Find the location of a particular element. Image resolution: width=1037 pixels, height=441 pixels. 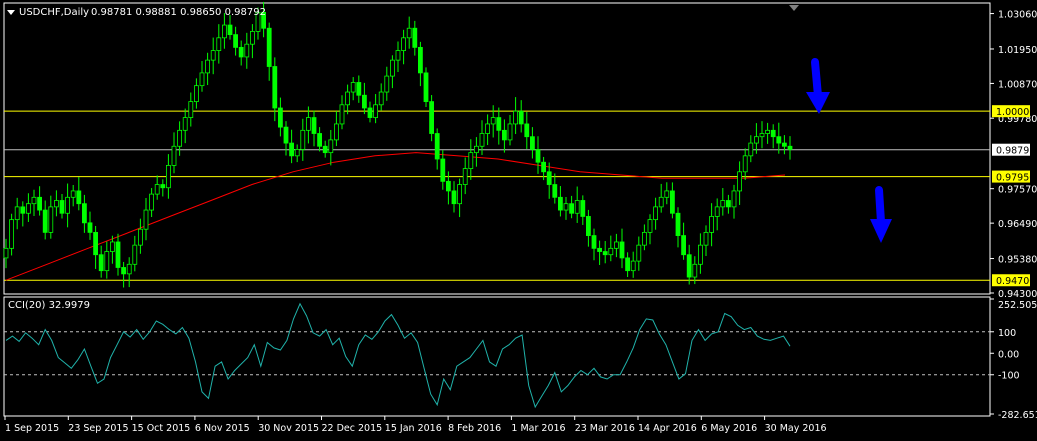

price-axis-label: 1.01950 is located at coordinates (1017, 50).